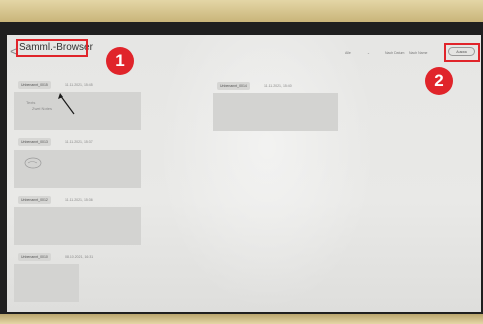 This screenshot has width=483, height=324. Describe the element at coordinates (439, 81) in the screenshot. I see `annotation-badge-2: 2` at that location.